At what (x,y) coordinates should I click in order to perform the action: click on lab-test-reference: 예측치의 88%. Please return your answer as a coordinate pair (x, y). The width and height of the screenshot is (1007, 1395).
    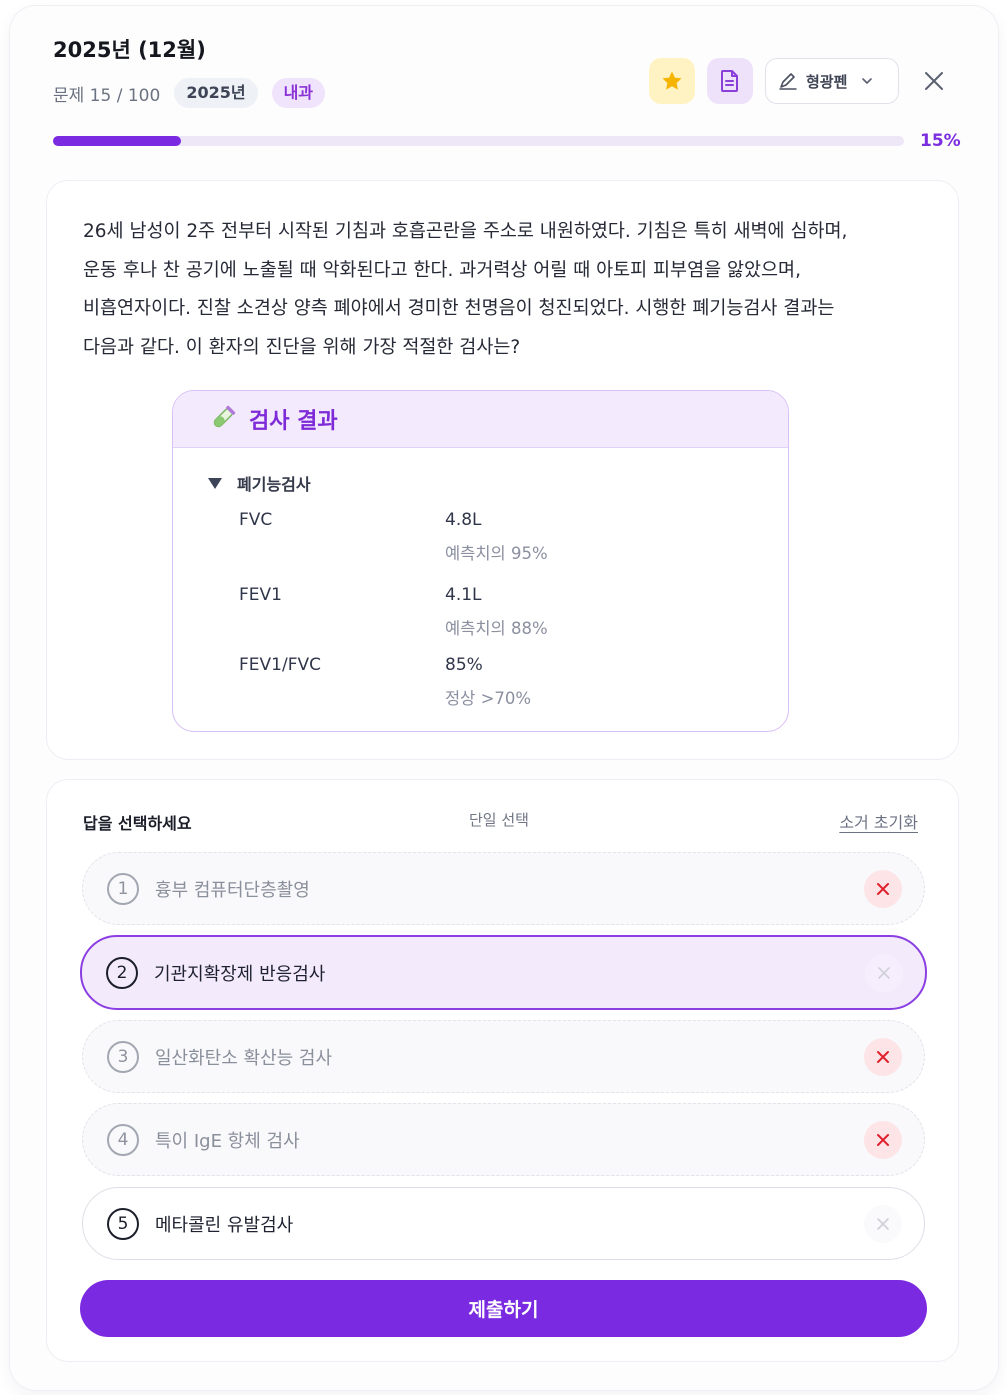
    Looking at the image, I should click on (496, 628).